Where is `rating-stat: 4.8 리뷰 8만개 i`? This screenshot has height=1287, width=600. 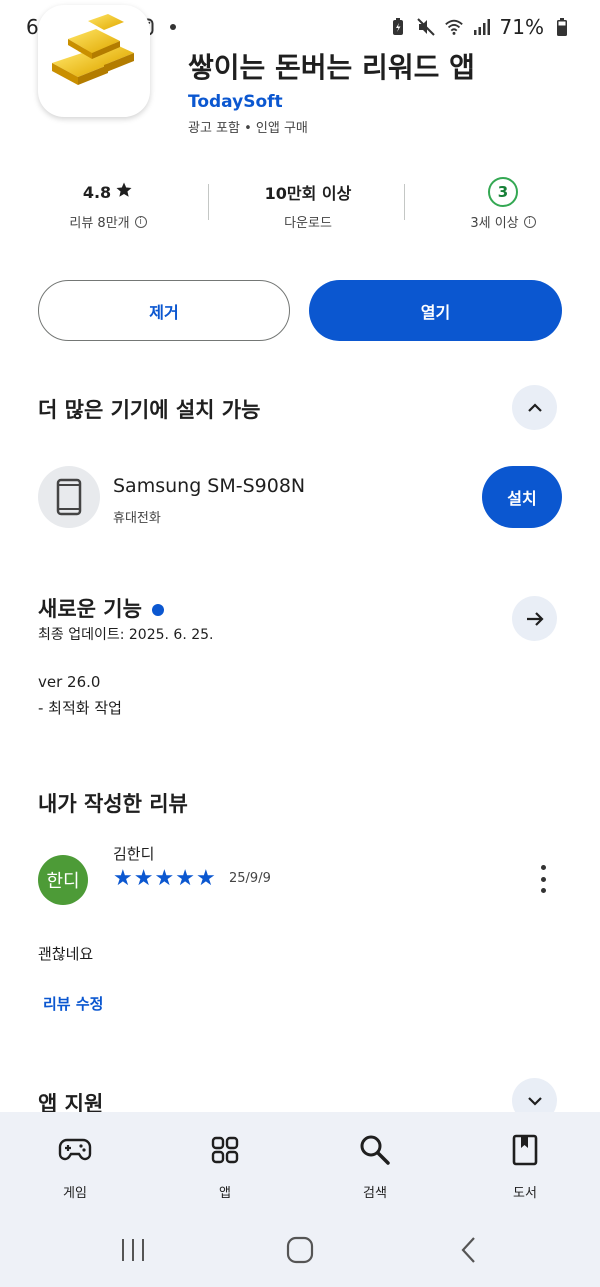 rating-stat: 4.8 리뷰 8만개 i is located at coordinates (108, 201).